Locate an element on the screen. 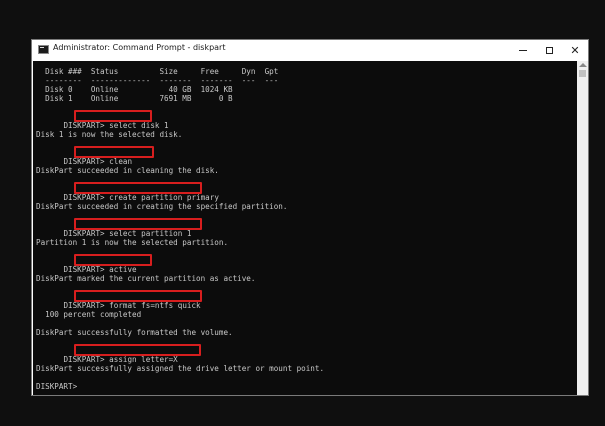 This screenshot has height=426, width=605. command-text: assign letter=X is located at coordinates (143, 359).